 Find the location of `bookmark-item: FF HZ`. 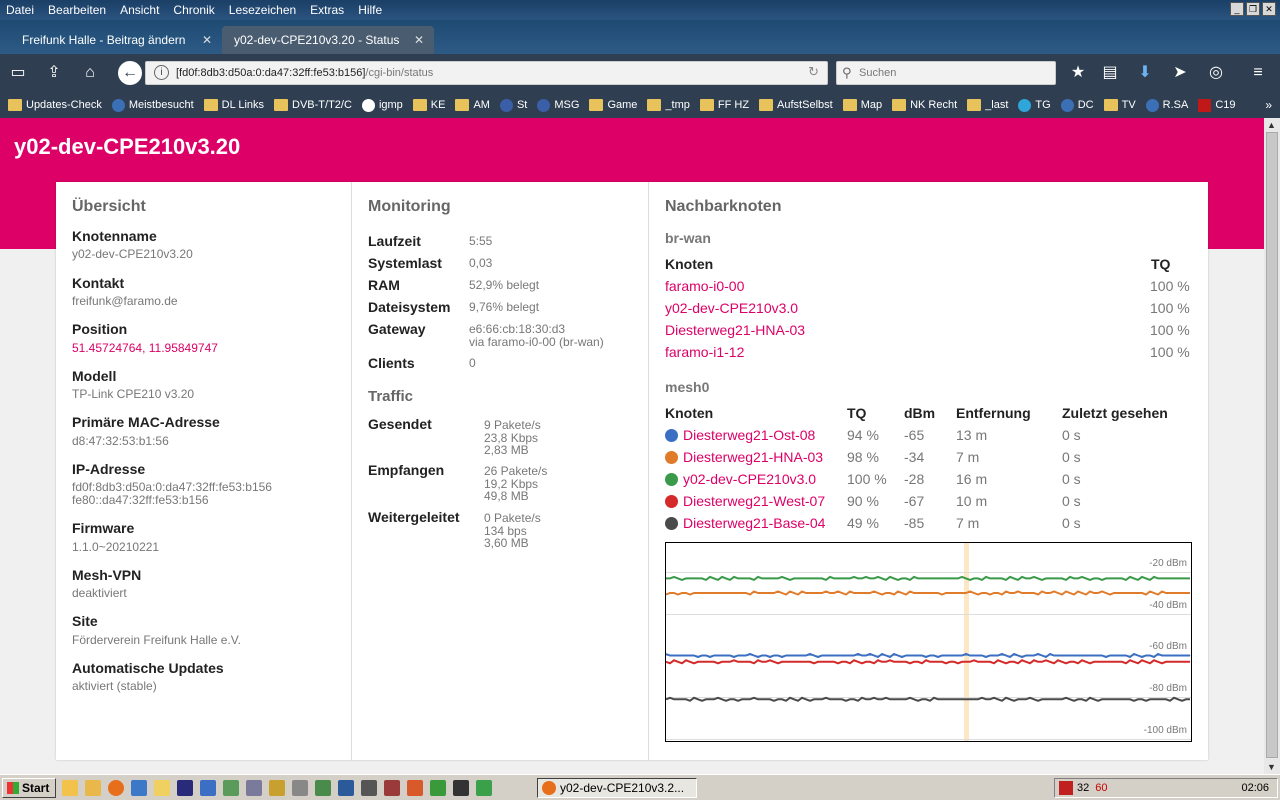

bookmark-item: FF HZ is located at coordinates (724, 105).